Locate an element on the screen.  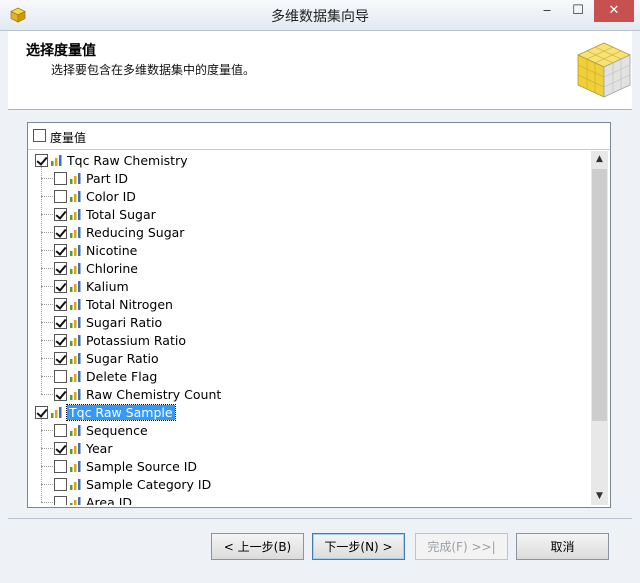
vertical-scrollbar: ▲ ▼ is located at coordinates (599, 328).